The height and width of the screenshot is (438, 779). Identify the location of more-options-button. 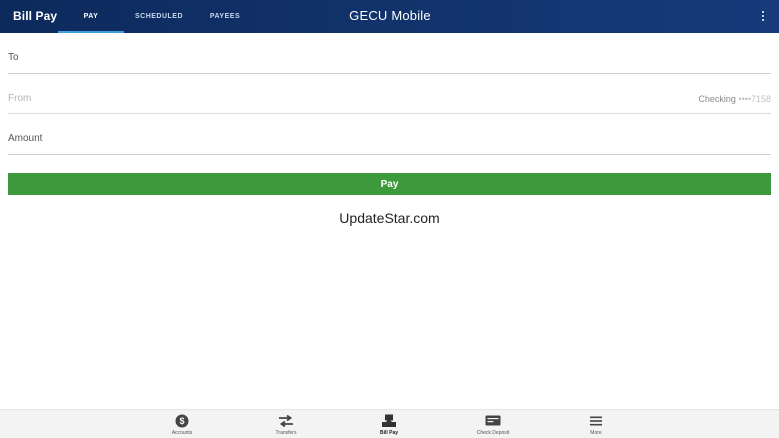
(763, 16).